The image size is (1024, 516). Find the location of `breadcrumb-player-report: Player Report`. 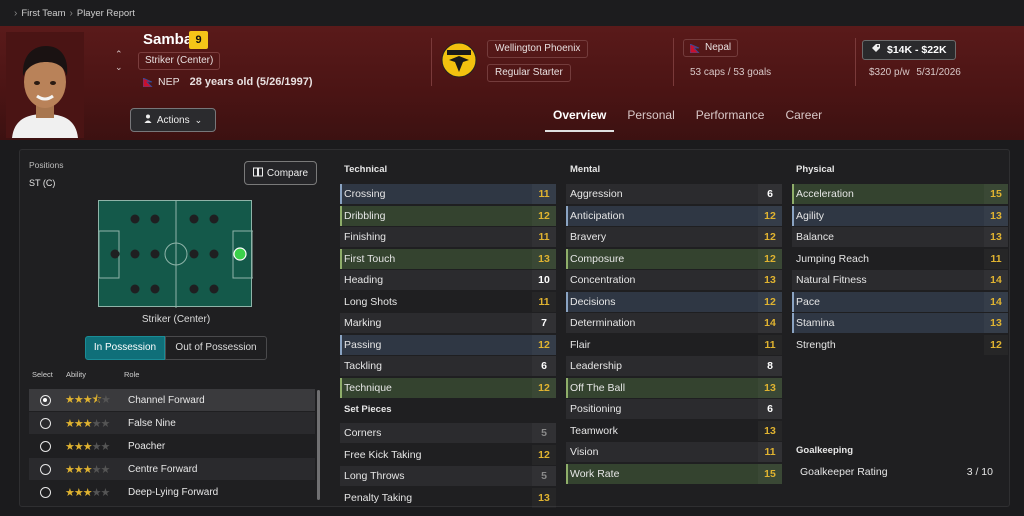

breadcrumb-player-report: Player Report is located at coordinates (106, 13).